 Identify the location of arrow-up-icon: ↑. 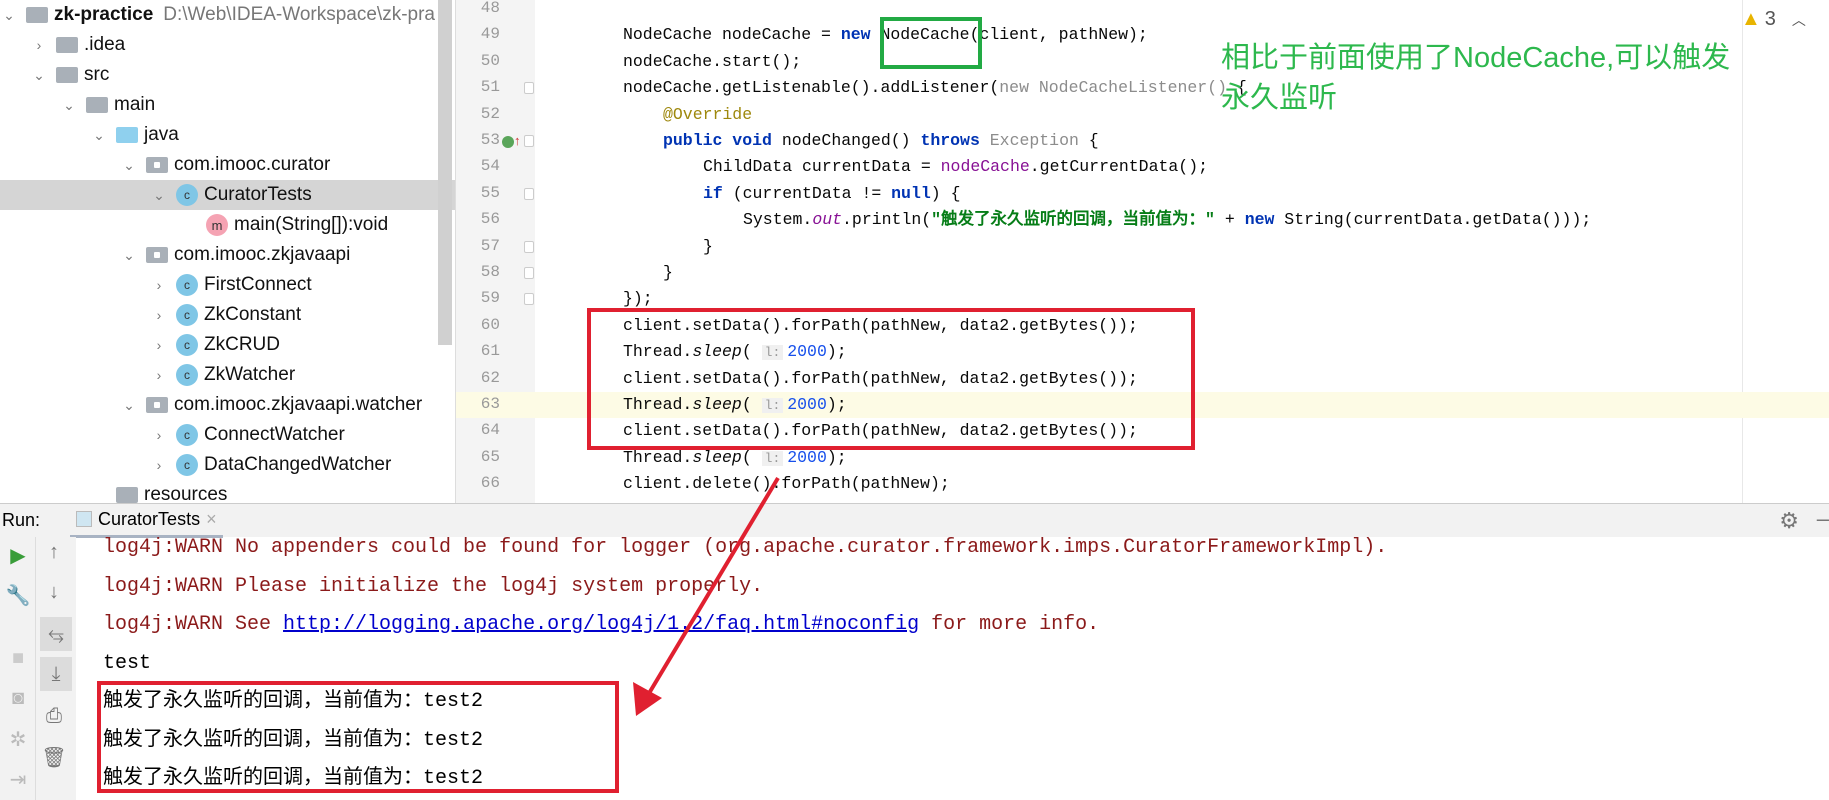
(54, 552).